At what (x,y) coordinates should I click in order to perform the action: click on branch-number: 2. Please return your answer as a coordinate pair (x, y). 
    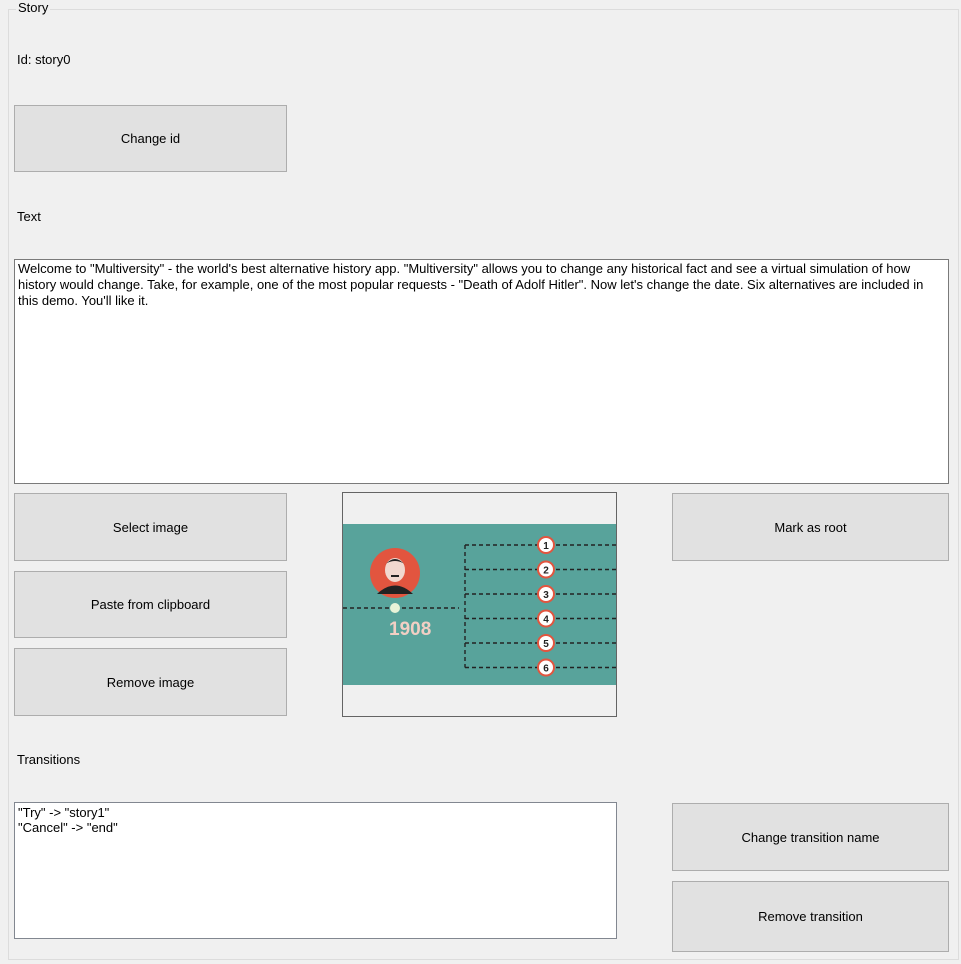
    Looking at the image, I should click on (546, 571).